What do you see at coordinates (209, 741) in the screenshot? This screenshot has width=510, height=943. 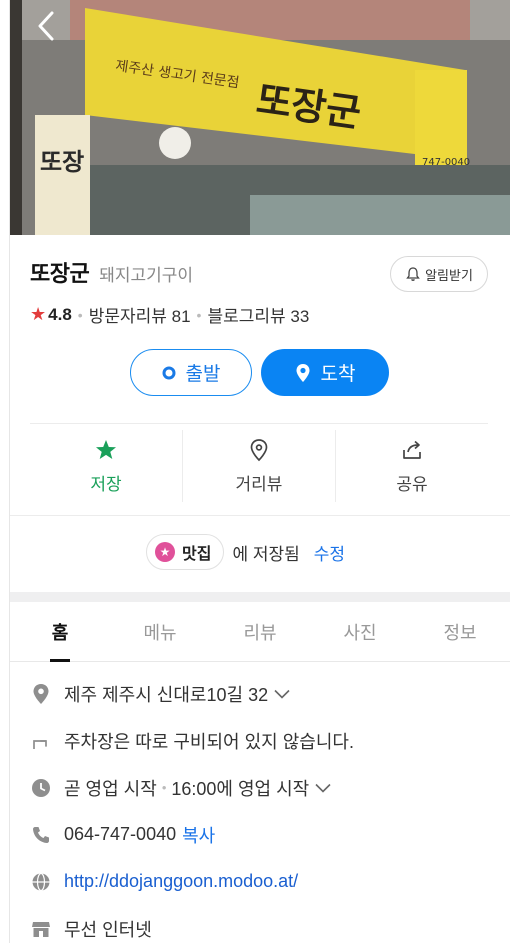 I see `parking-text: 주차장은 따로 구비되어 있지 않습니다.` at bounding box center [209, 741].